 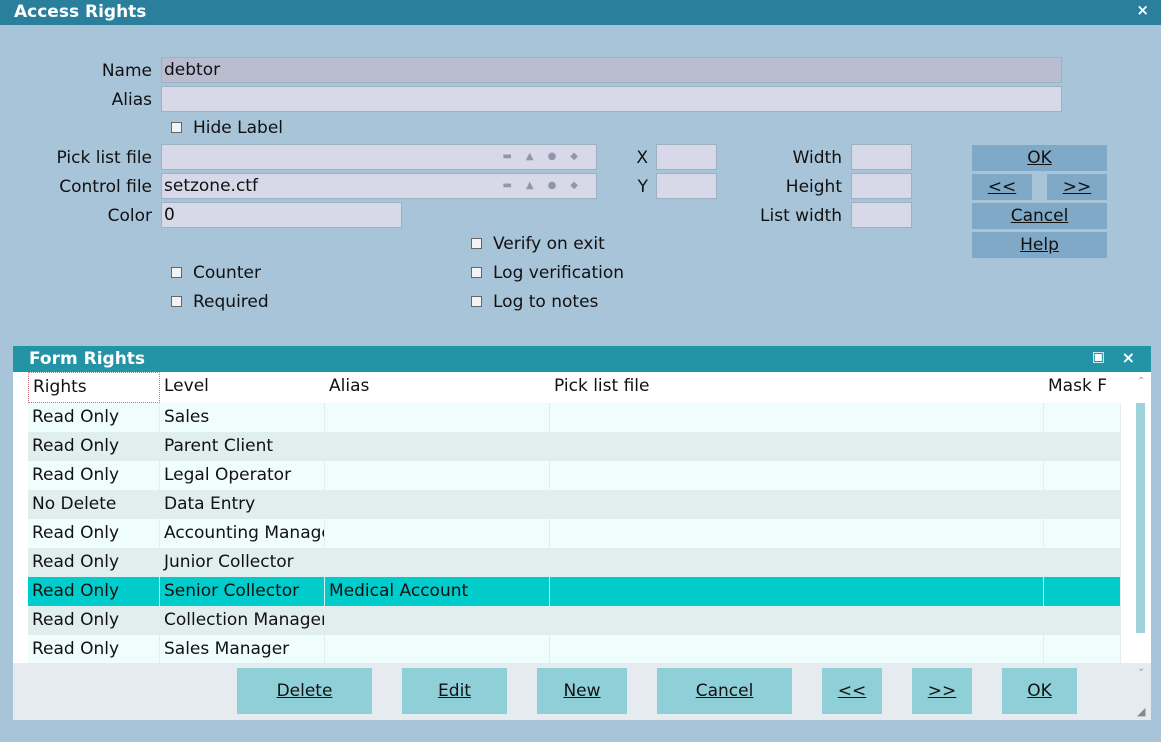 What do you see at coordinates (176, 127) in the screenshot?
I see `hide-label-checkbox` at bounding box center [176, 127].